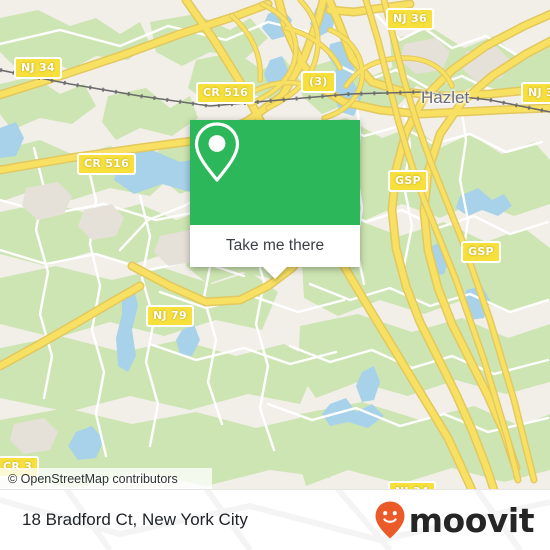  Describe the element at coordinates (471, 520) in the screenshot. I see `moovit-wordmark: moovit` at that location.